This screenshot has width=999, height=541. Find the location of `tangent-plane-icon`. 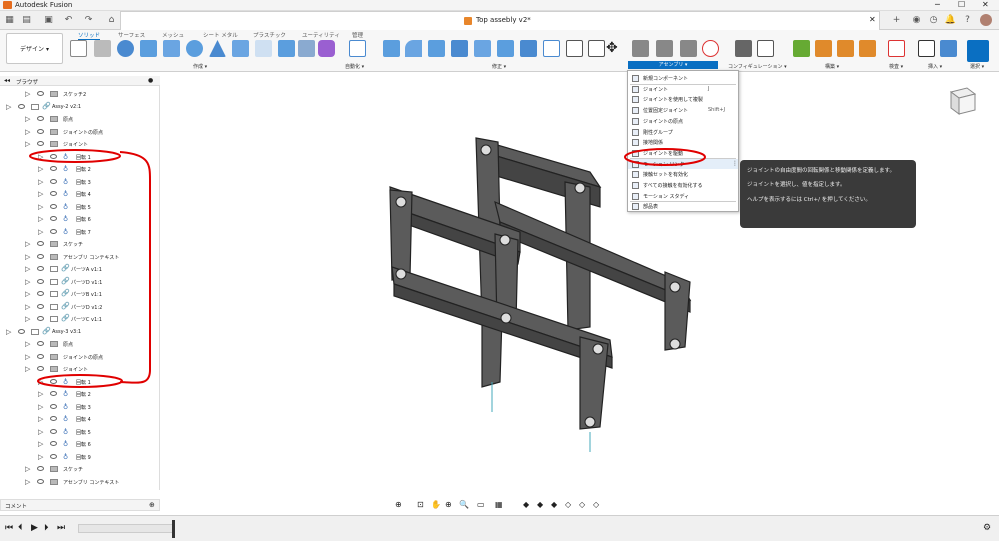

tangent-plane-icon is located at coordinates (845, 48).